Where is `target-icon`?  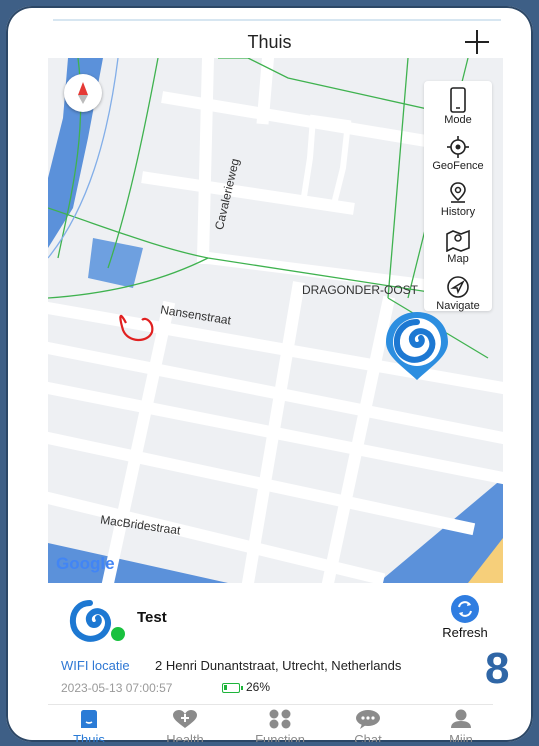
target-icon is located at coordinates (458, 147).